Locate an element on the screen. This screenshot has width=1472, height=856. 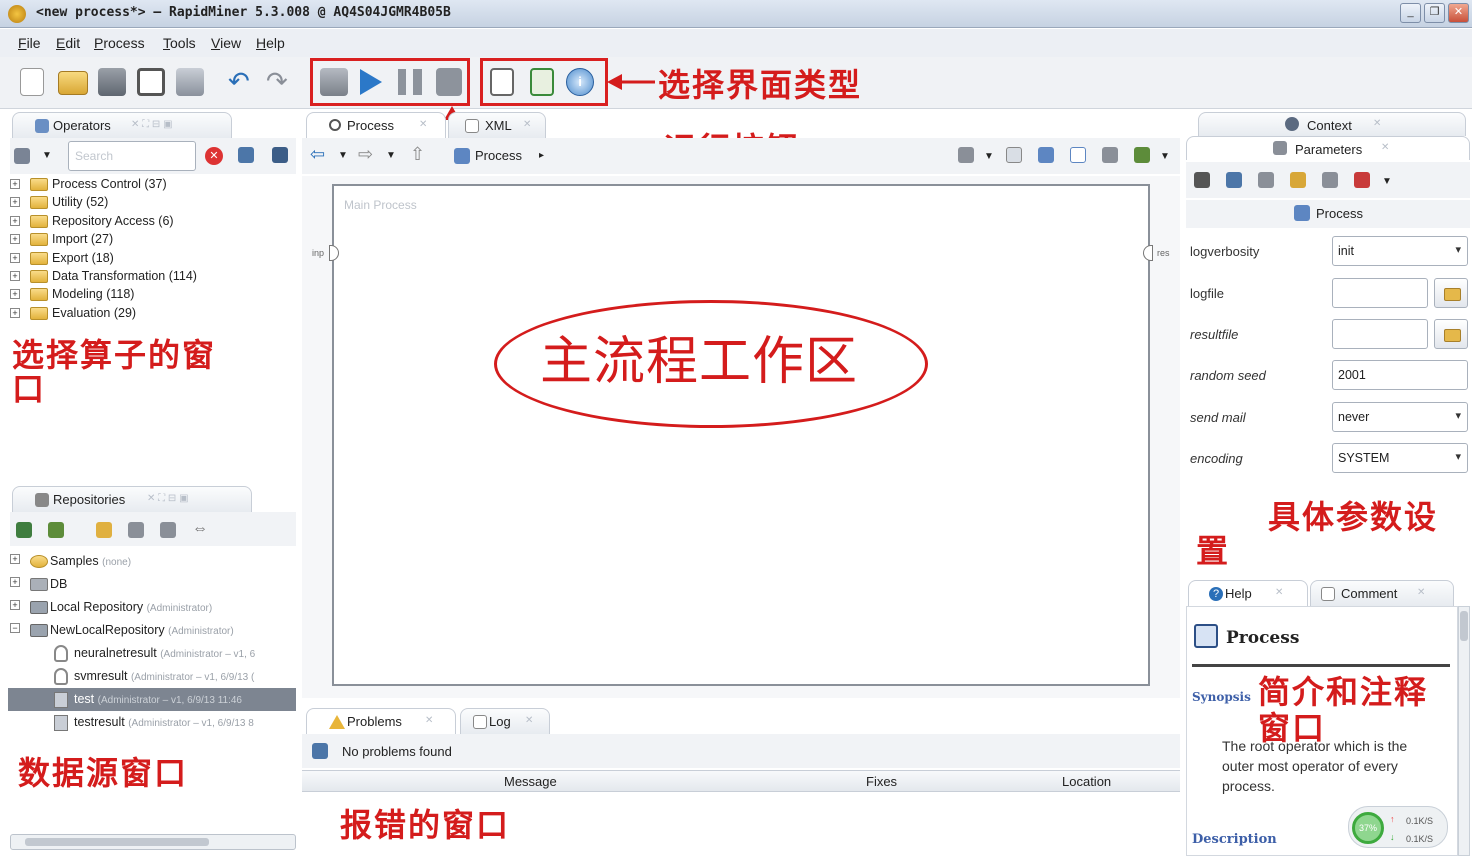
output-port is located at coordinates (1148, 253).